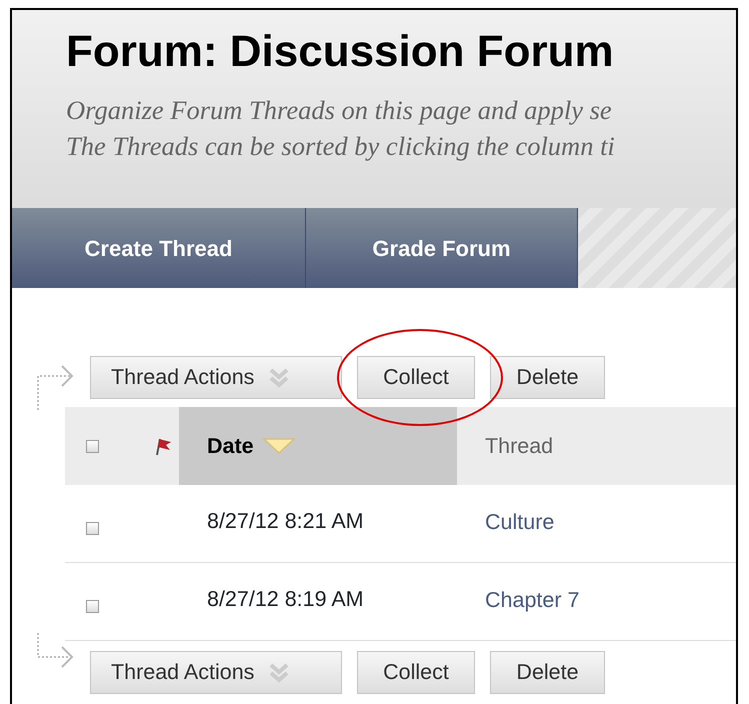  I want to click on date-text: 8/27/12 8:19 AM, so click(285, 599).